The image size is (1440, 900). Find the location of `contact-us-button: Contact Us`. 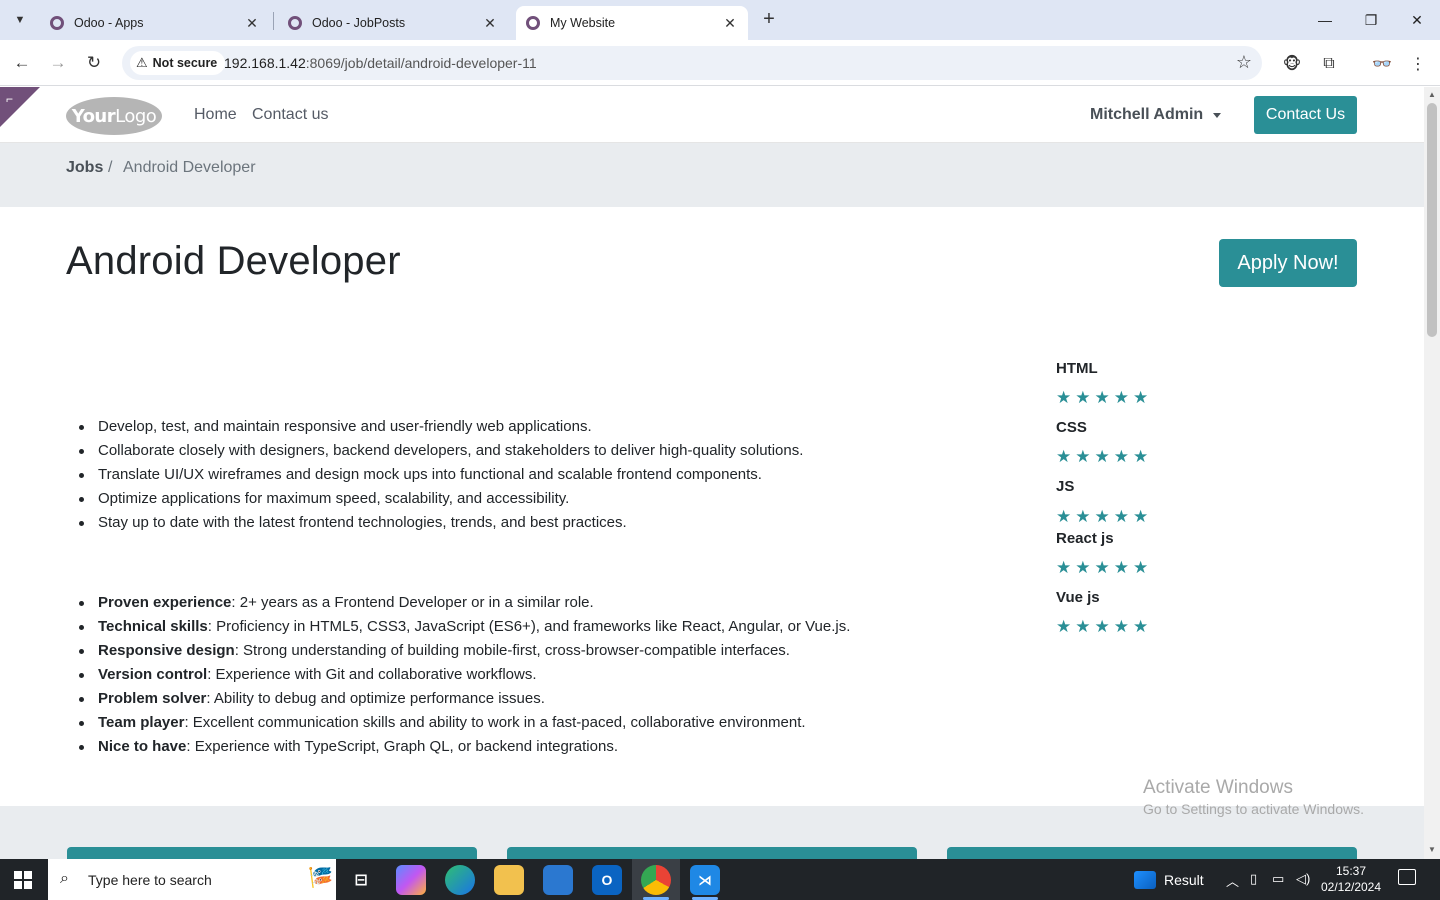

contact-us-button: Contact Us is located at coordinates (1305, 115).